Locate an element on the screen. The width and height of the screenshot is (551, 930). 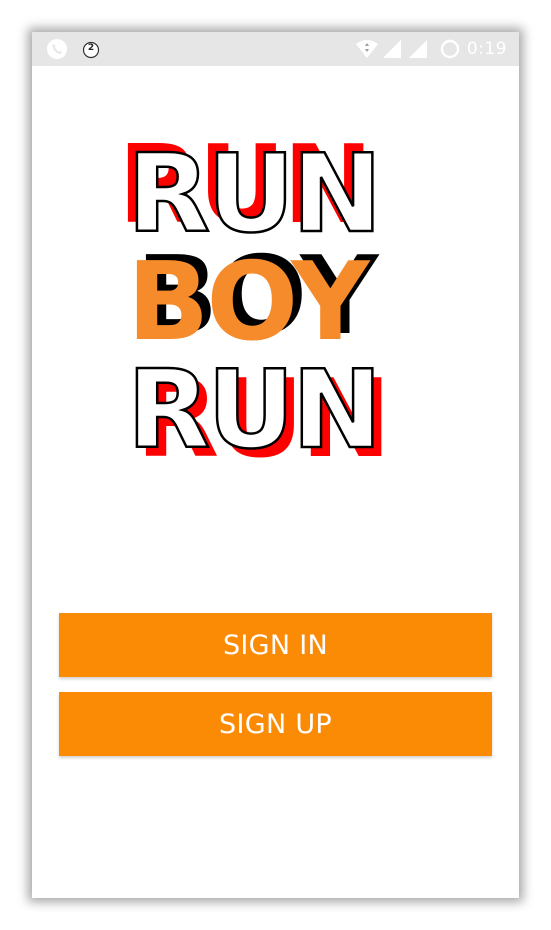
notification-badge-icon: 2 is located at coordinates (91, 50).